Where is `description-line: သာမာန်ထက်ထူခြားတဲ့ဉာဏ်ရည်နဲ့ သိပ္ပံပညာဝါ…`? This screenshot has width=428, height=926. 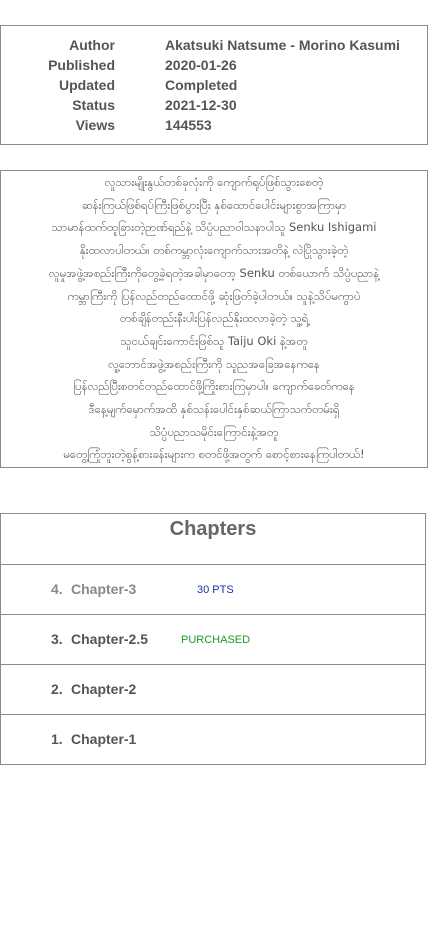 description-line: သာမာန်ထက်ထူခြားတဲ့ဉာဏ်ရည်နဲ့ သိပ္ပံပညာဝါ… is located at coordinates (214, 227).